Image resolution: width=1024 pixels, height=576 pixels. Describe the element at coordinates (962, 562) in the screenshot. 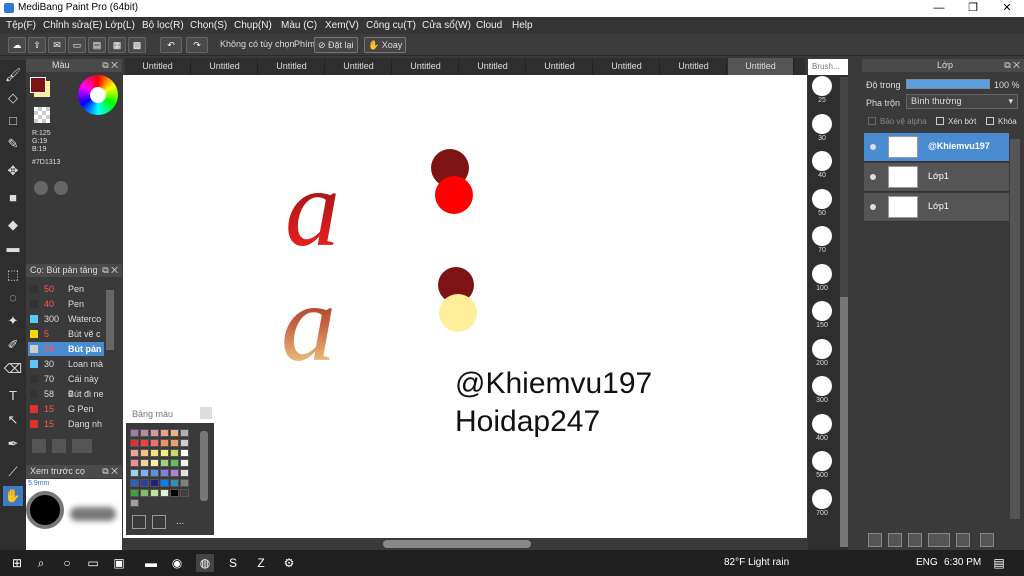

I see `clock-text: 6:30 PM` at that location.